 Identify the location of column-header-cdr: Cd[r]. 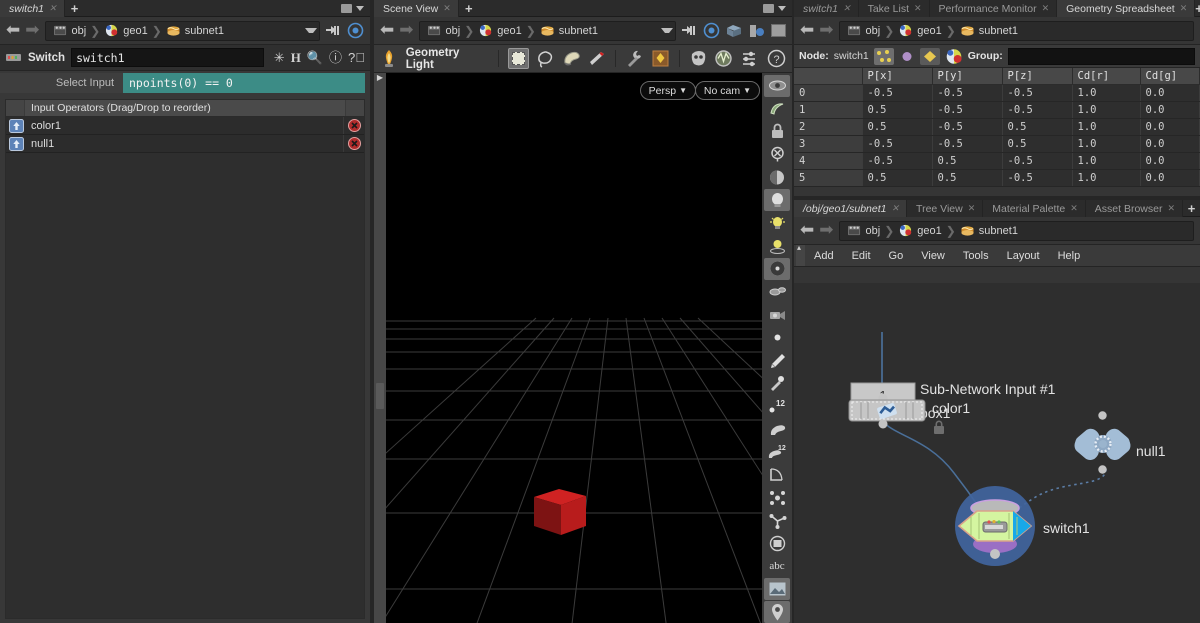
(1106, 76).